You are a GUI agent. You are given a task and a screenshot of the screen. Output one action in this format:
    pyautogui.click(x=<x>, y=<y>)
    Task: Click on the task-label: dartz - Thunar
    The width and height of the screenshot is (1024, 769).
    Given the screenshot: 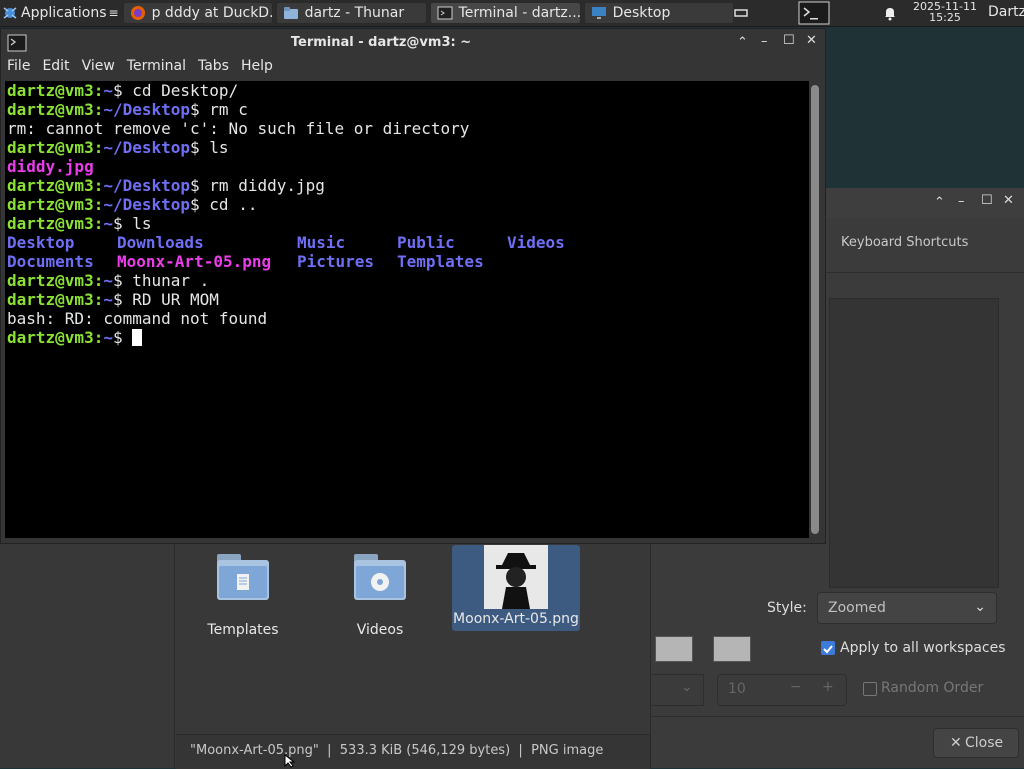 What is the action you would take?
    pyautogui.click(x=354, y=13)
    